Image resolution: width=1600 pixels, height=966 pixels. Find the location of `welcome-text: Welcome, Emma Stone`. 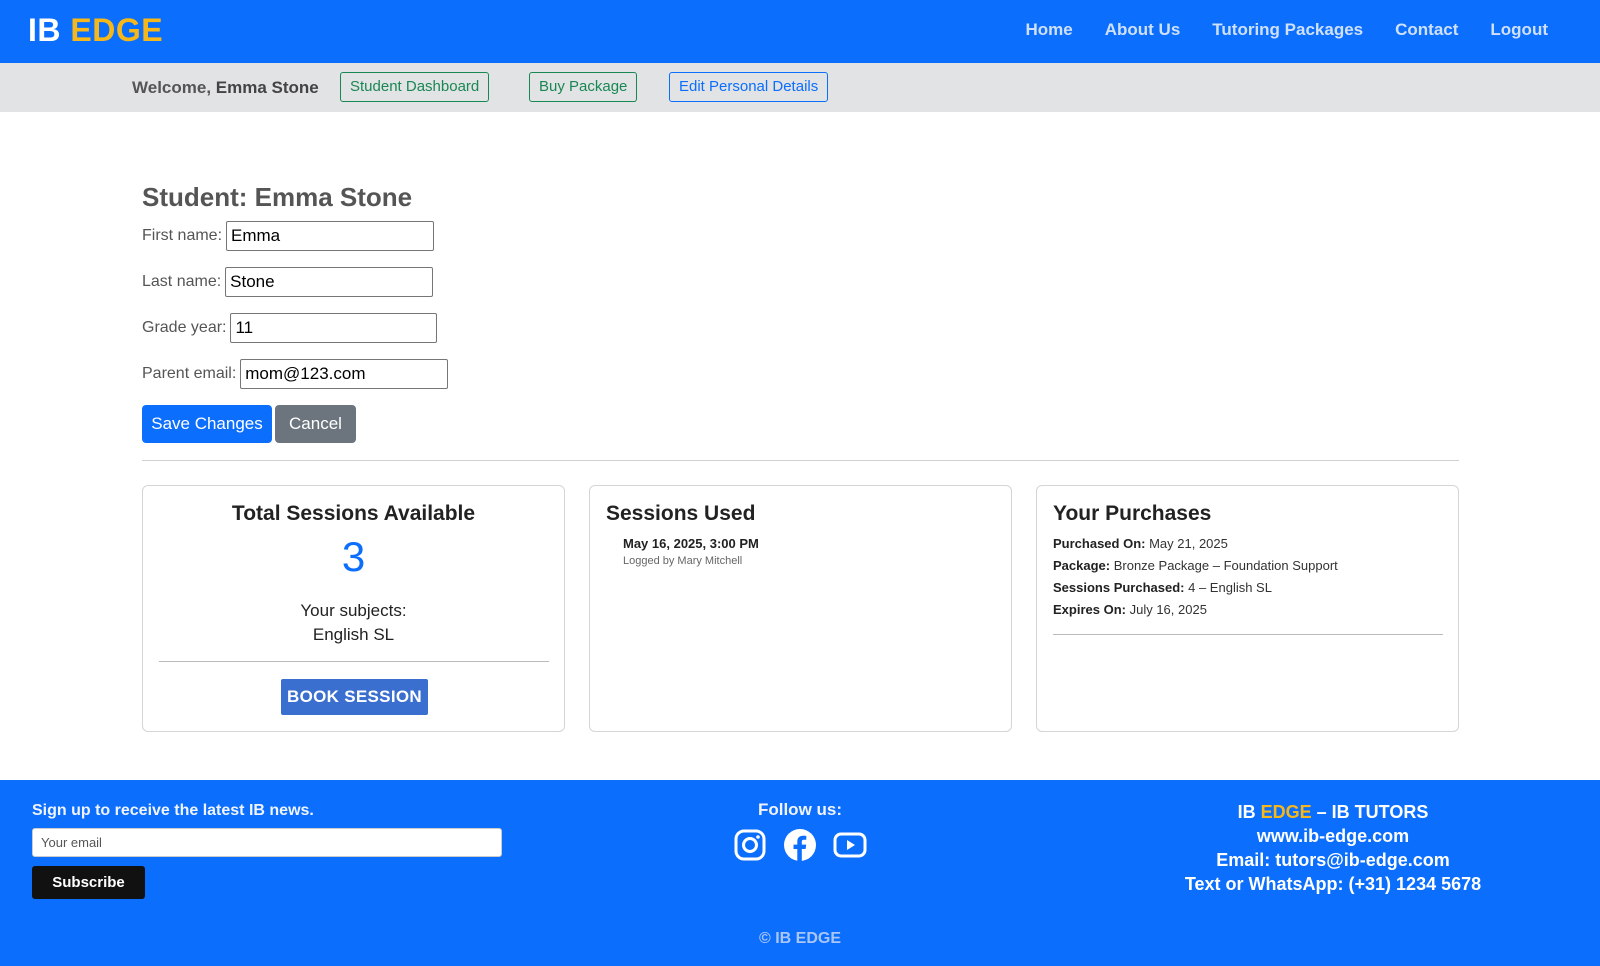

welcome-text: Welcome, Emma Stone is located at coordinates (225, 88).